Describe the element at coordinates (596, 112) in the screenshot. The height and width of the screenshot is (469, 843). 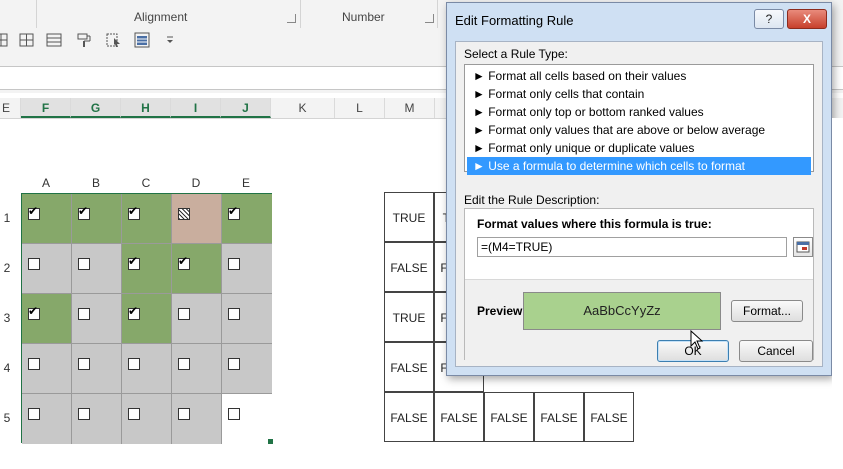
I see `rule-type-text: Format only top or bottom ranked values` at that location.